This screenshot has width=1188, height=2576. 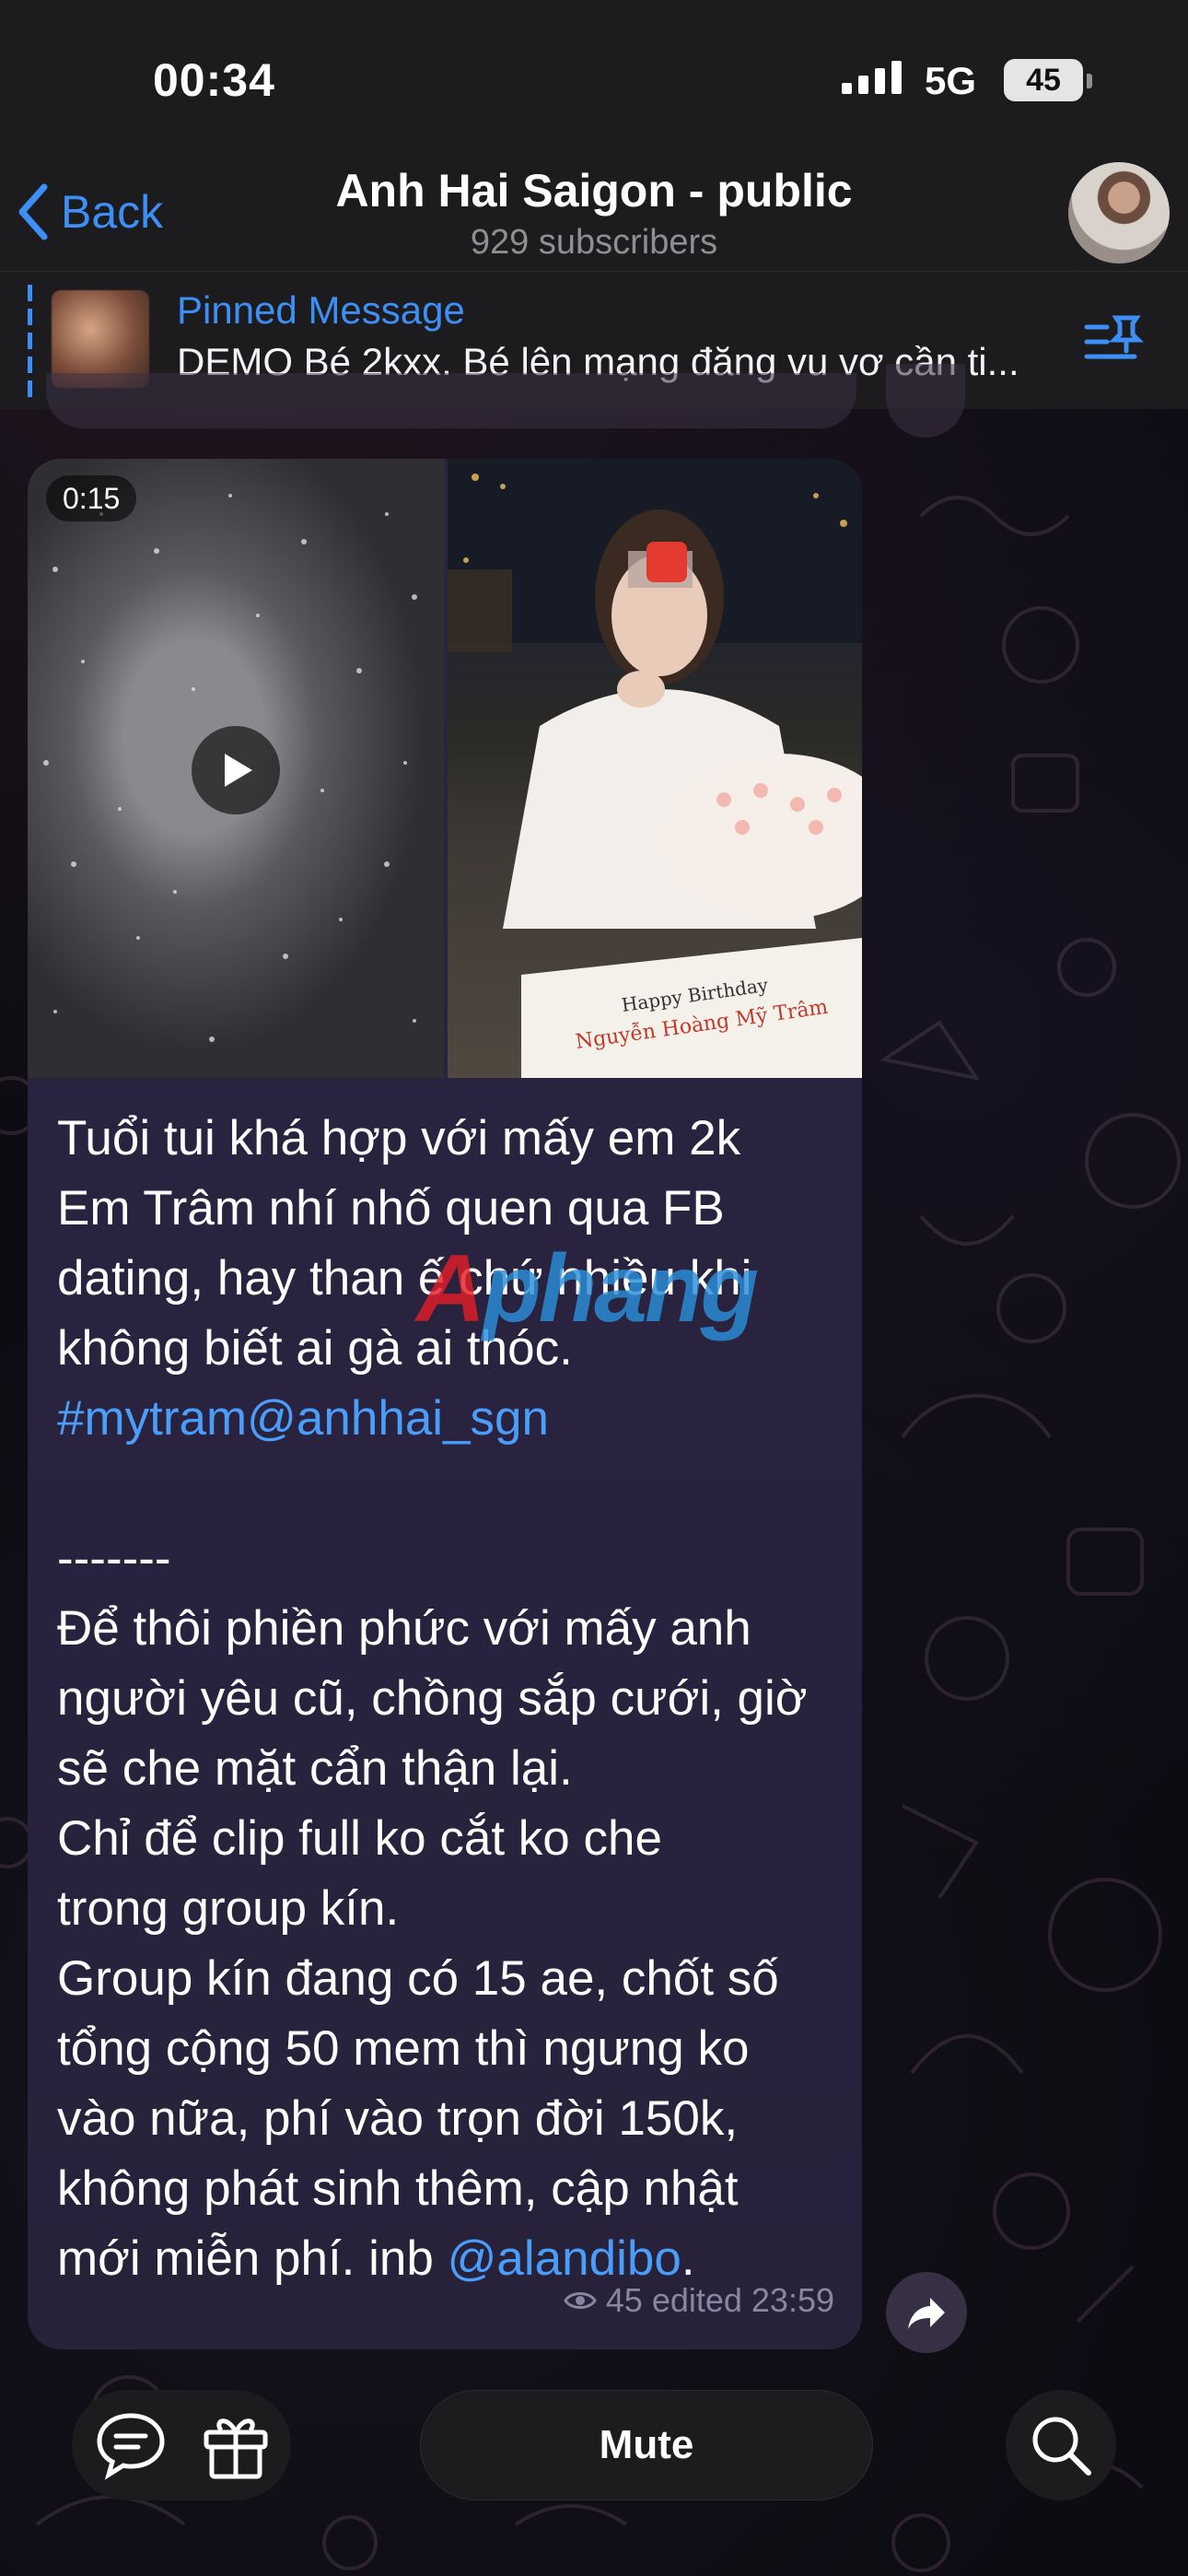 I want to click on message-line: Tuổi tui khá hợp với mấy em 2k, so click(x=399, y=1138).